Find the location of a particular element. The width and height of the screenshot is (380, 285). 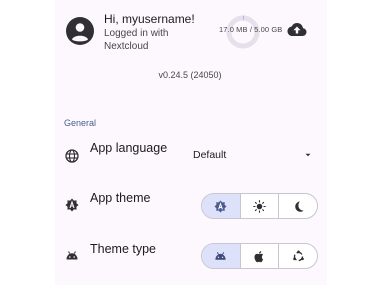

login-info-line2: Nextcloud is located at coordinates (126, 46).